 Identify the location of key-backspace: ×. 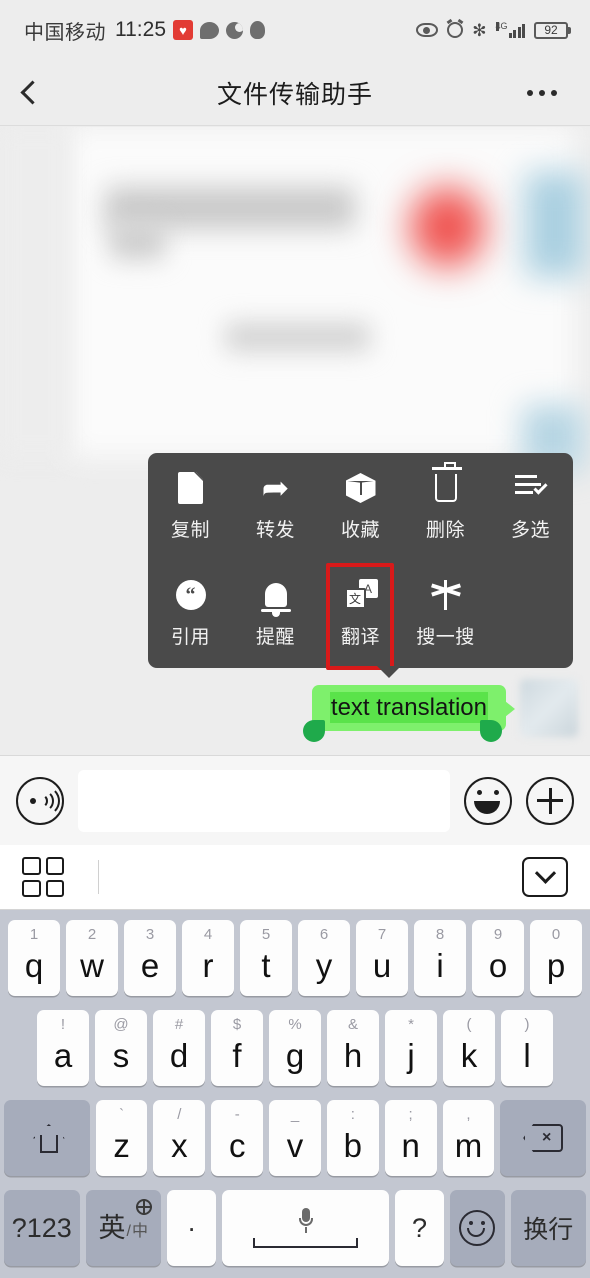
(543, 1138).